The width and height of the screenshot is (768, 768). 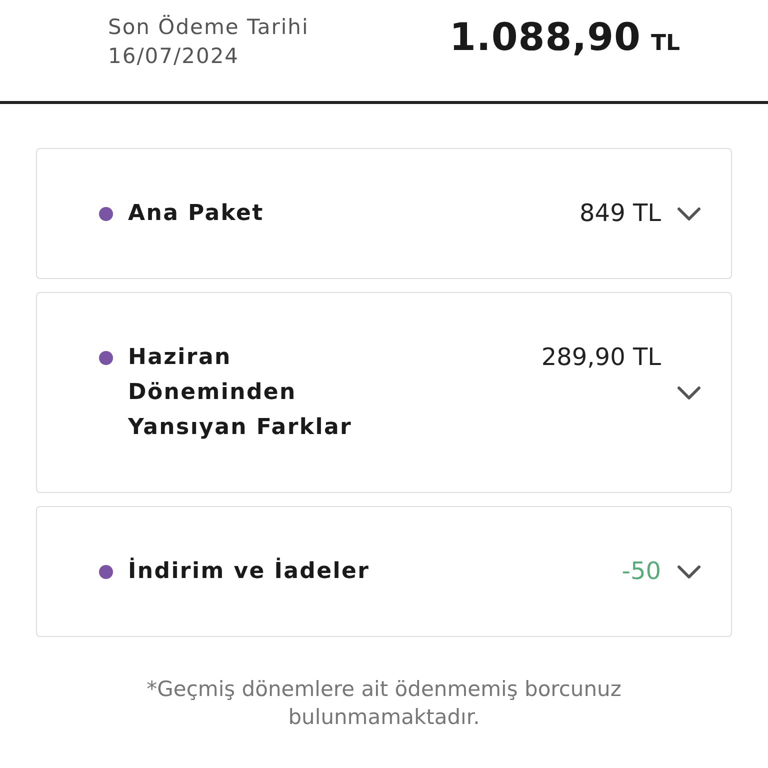 I want to click on currency-label: TL, so click(x=665, y=43).